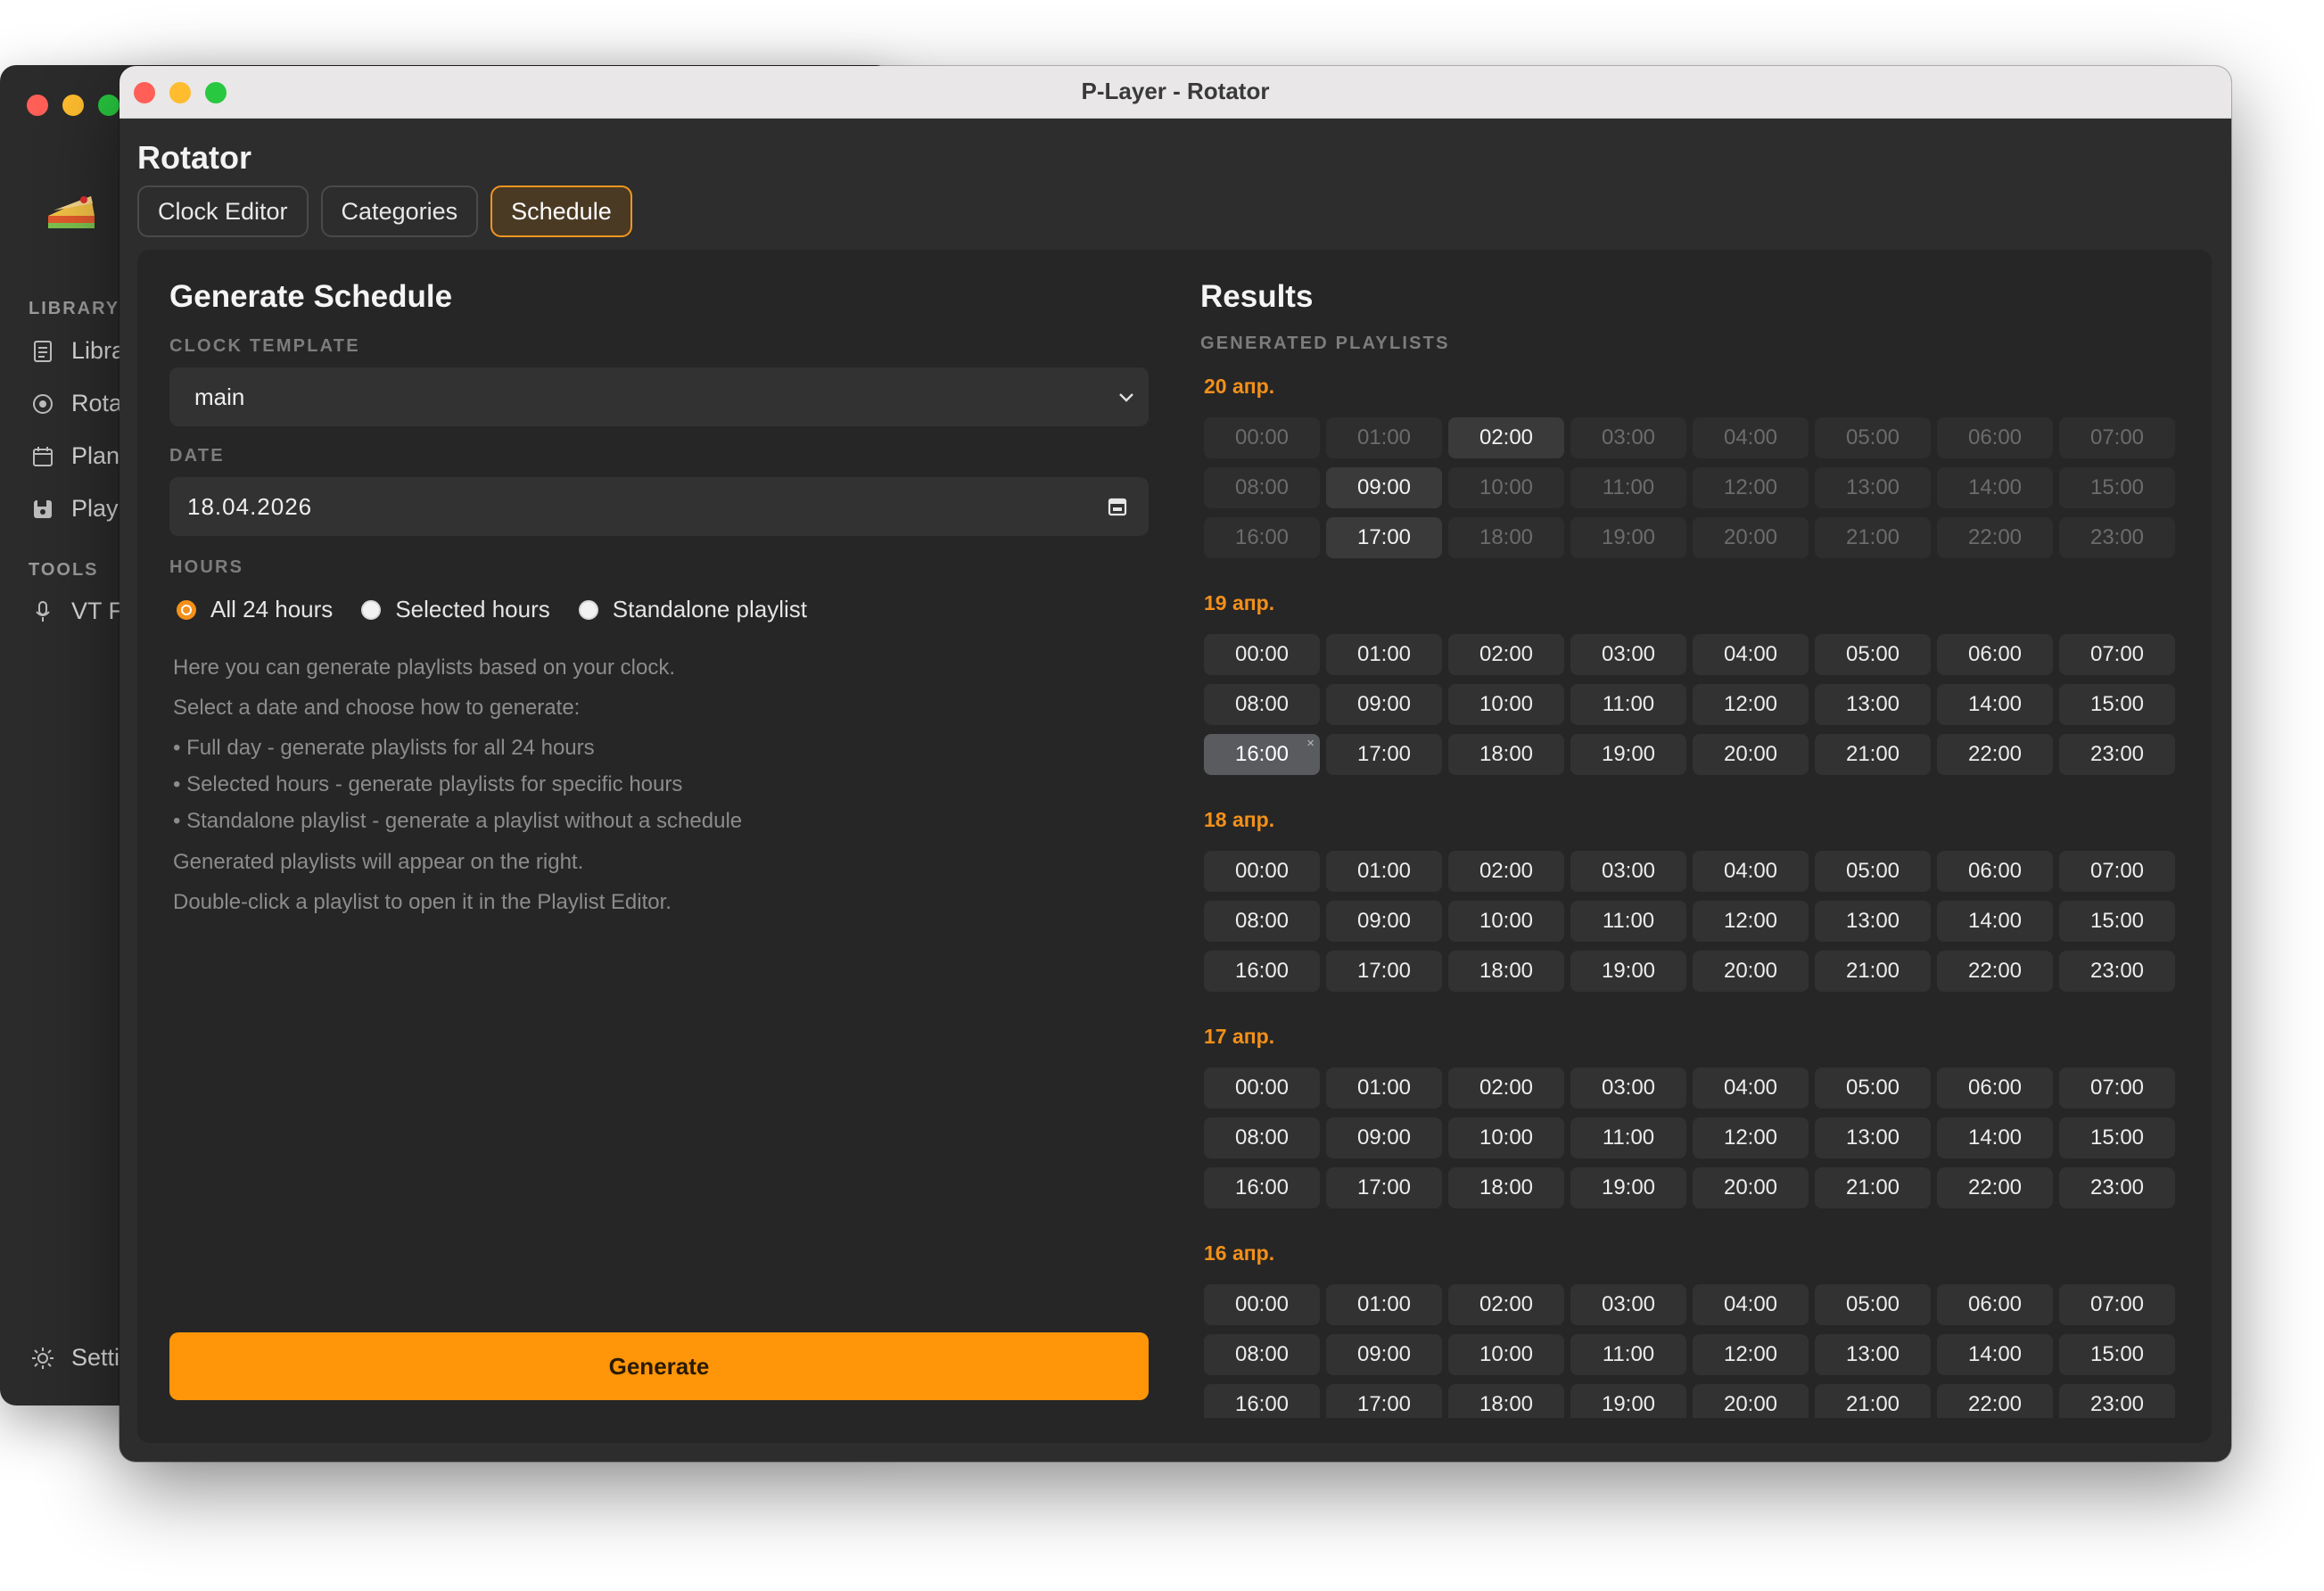  What do you see at coordinates (74, 1358) in the screenshot?
I see `sidebar-item-settings: Setti` at bounding box center [74, 1358].